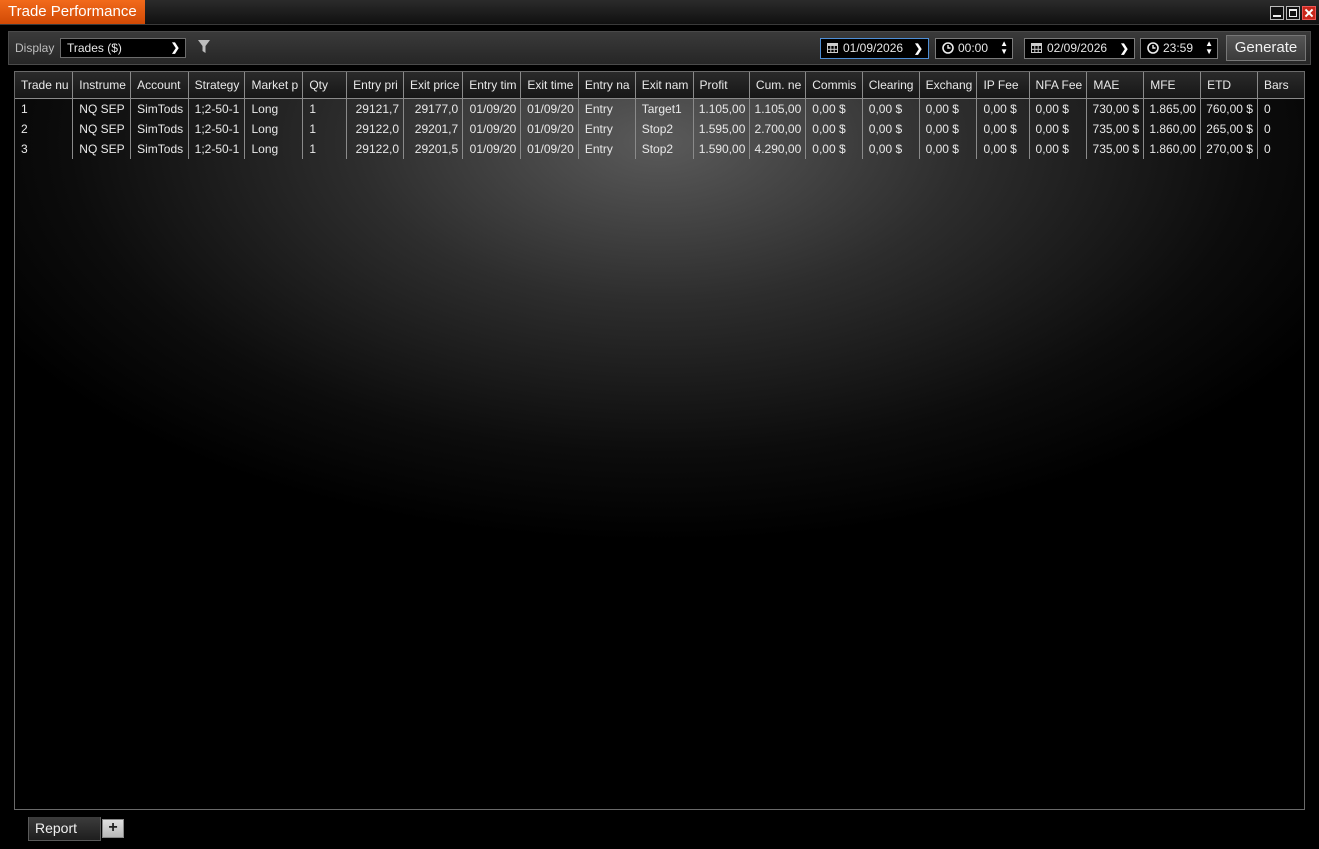  What do you see at coordinates (1115, 108) in the screenshot?
I see `table-cell: 730,00 $` at bounding box center [1115, 108].